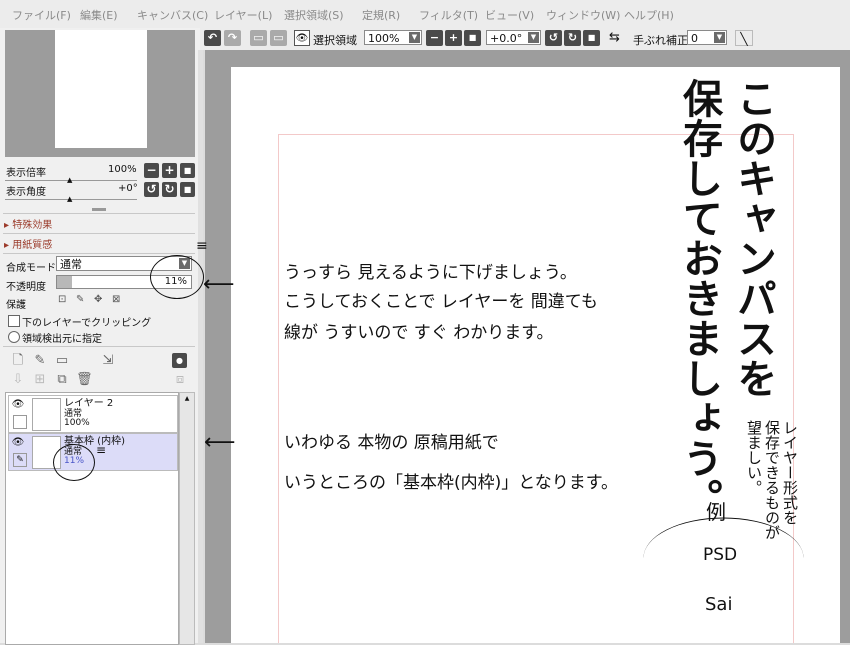 The height and width of the screenshot is (645, 850). I want to click on stabilizer-select: 0 ▼, so click(707, 37).